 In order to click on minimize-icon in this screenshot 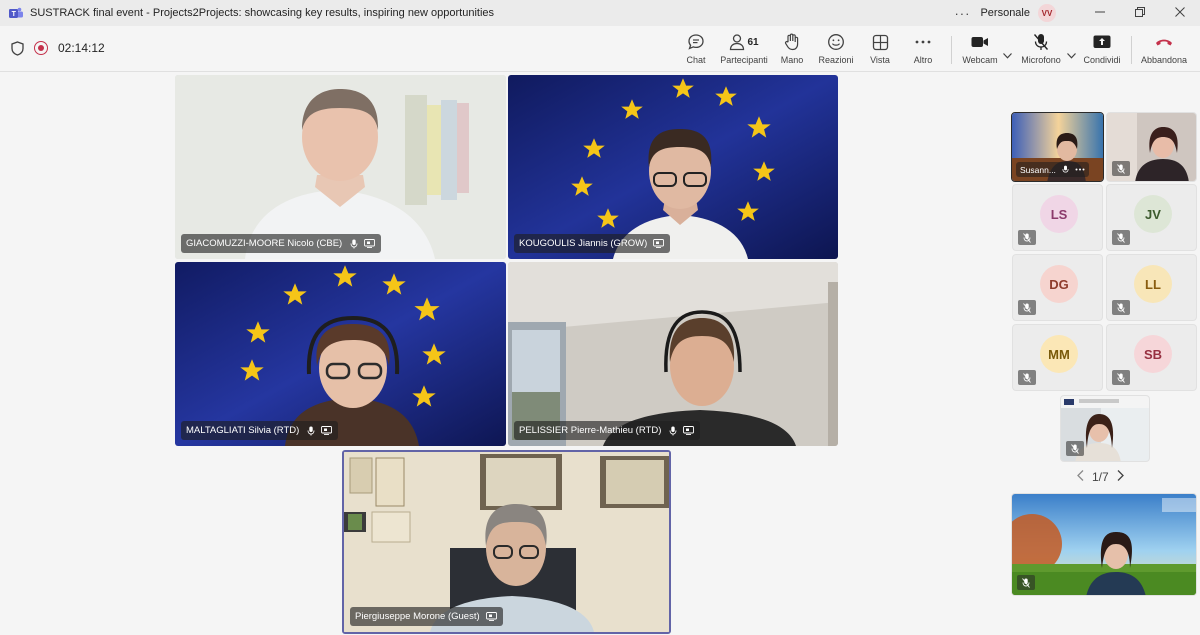, I will do `click(1100, 13)`.